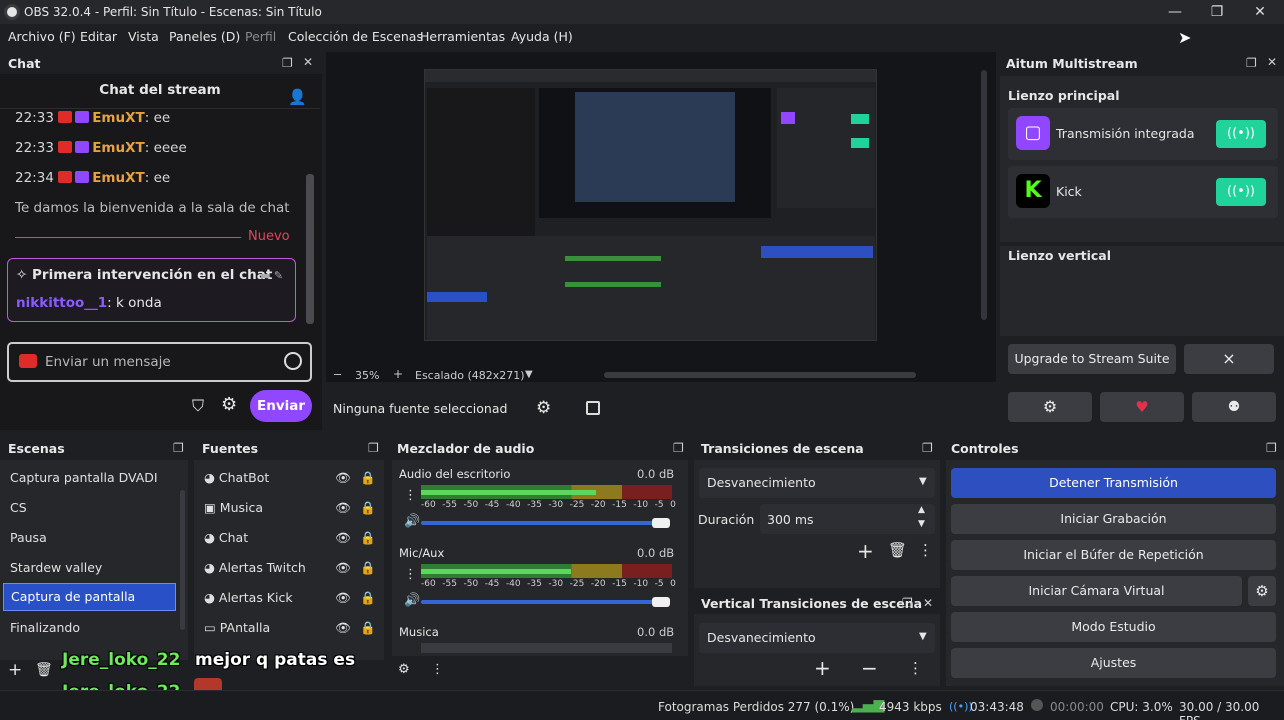  What do you see at coordinates (437, 669) in the screenshot?
I see `mixer-menu-icon: ⋮` at bounding box center [437, 669].